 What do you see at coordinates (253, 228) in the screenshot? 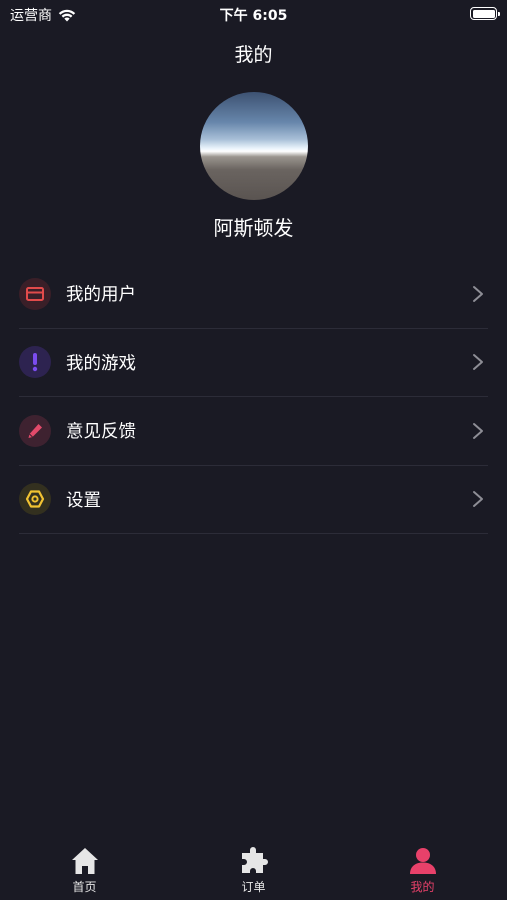
I see `username: 阿斯顿发` at bounding box center [253, 228].